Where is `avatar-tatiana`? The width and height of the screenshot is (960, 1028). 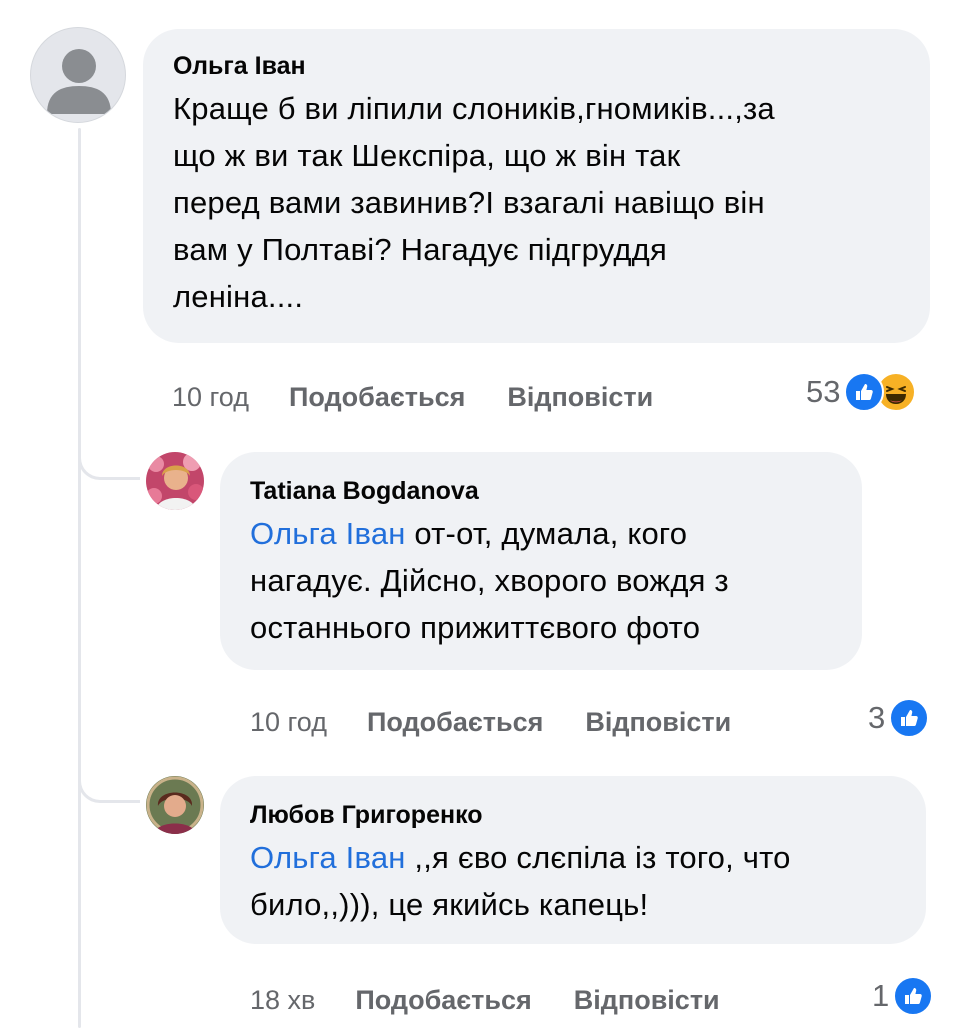 avatar-tatiana is located at coordinates (175, 481).